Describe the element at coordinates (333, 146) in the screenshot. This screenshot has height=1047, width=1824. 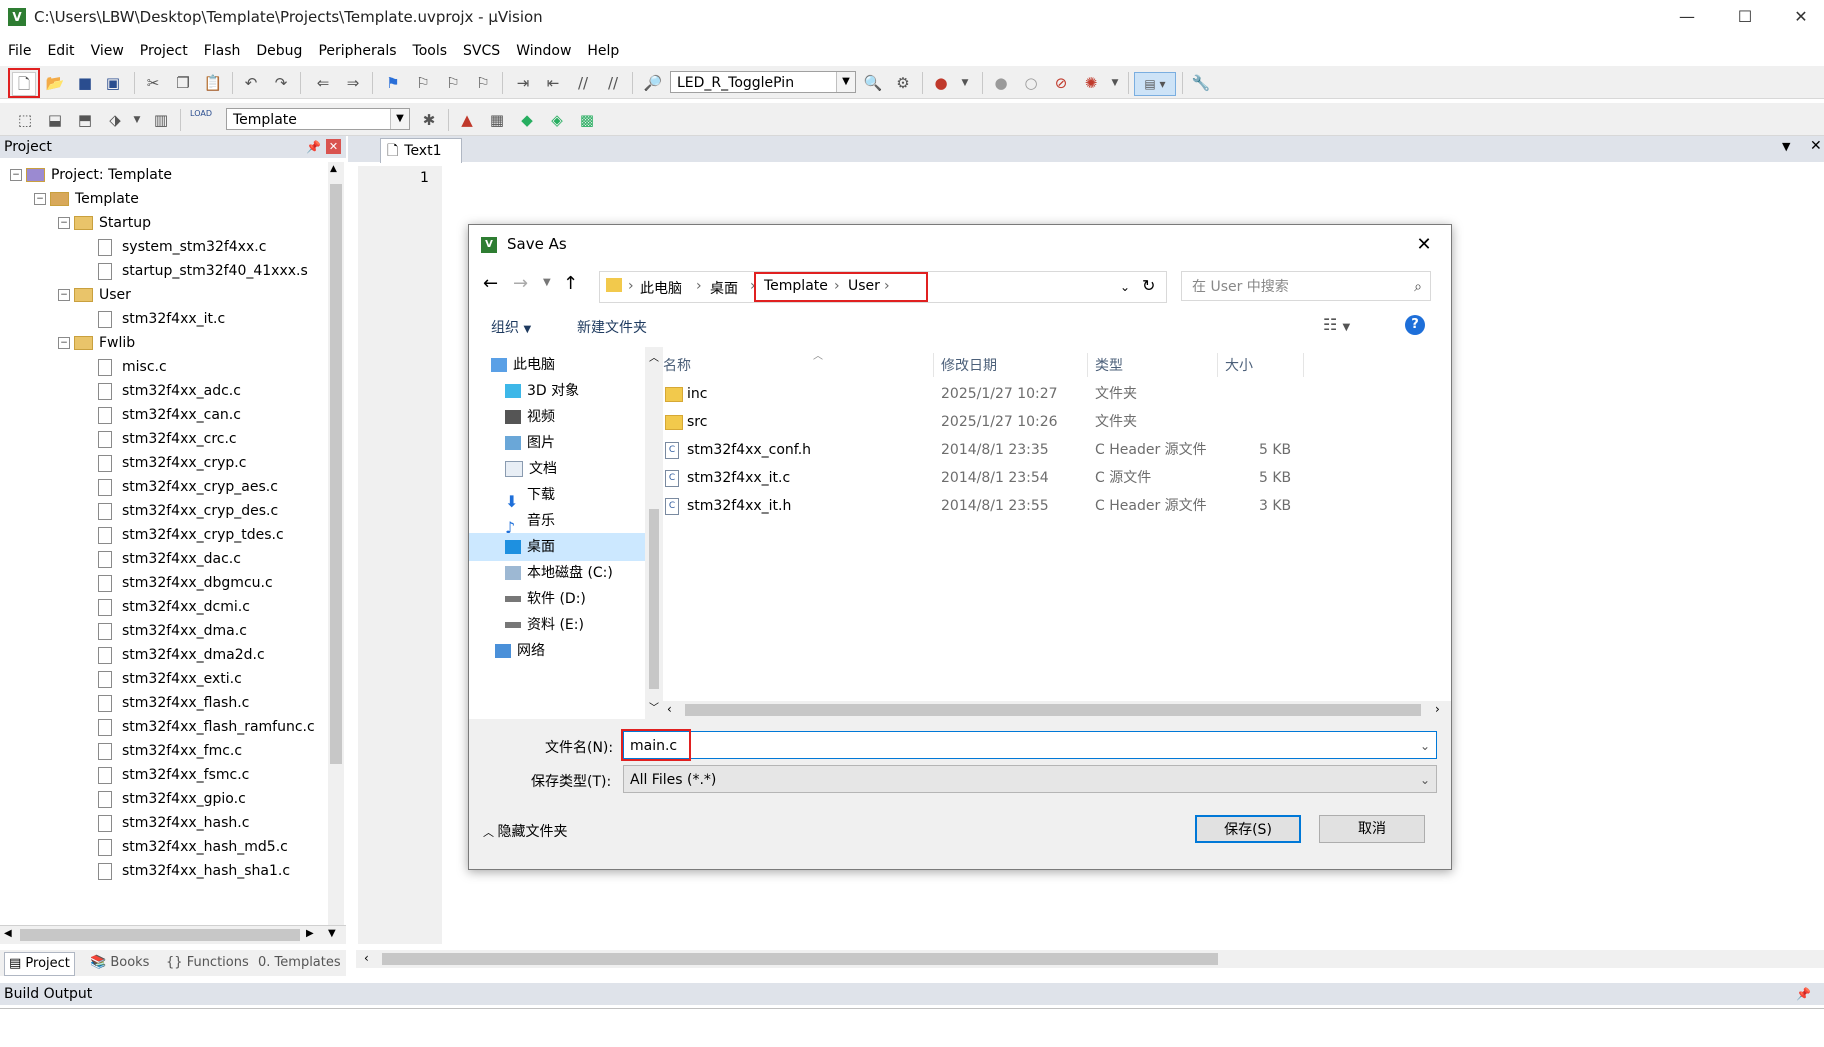
I see `close-panel-icon: ✕` at that location.